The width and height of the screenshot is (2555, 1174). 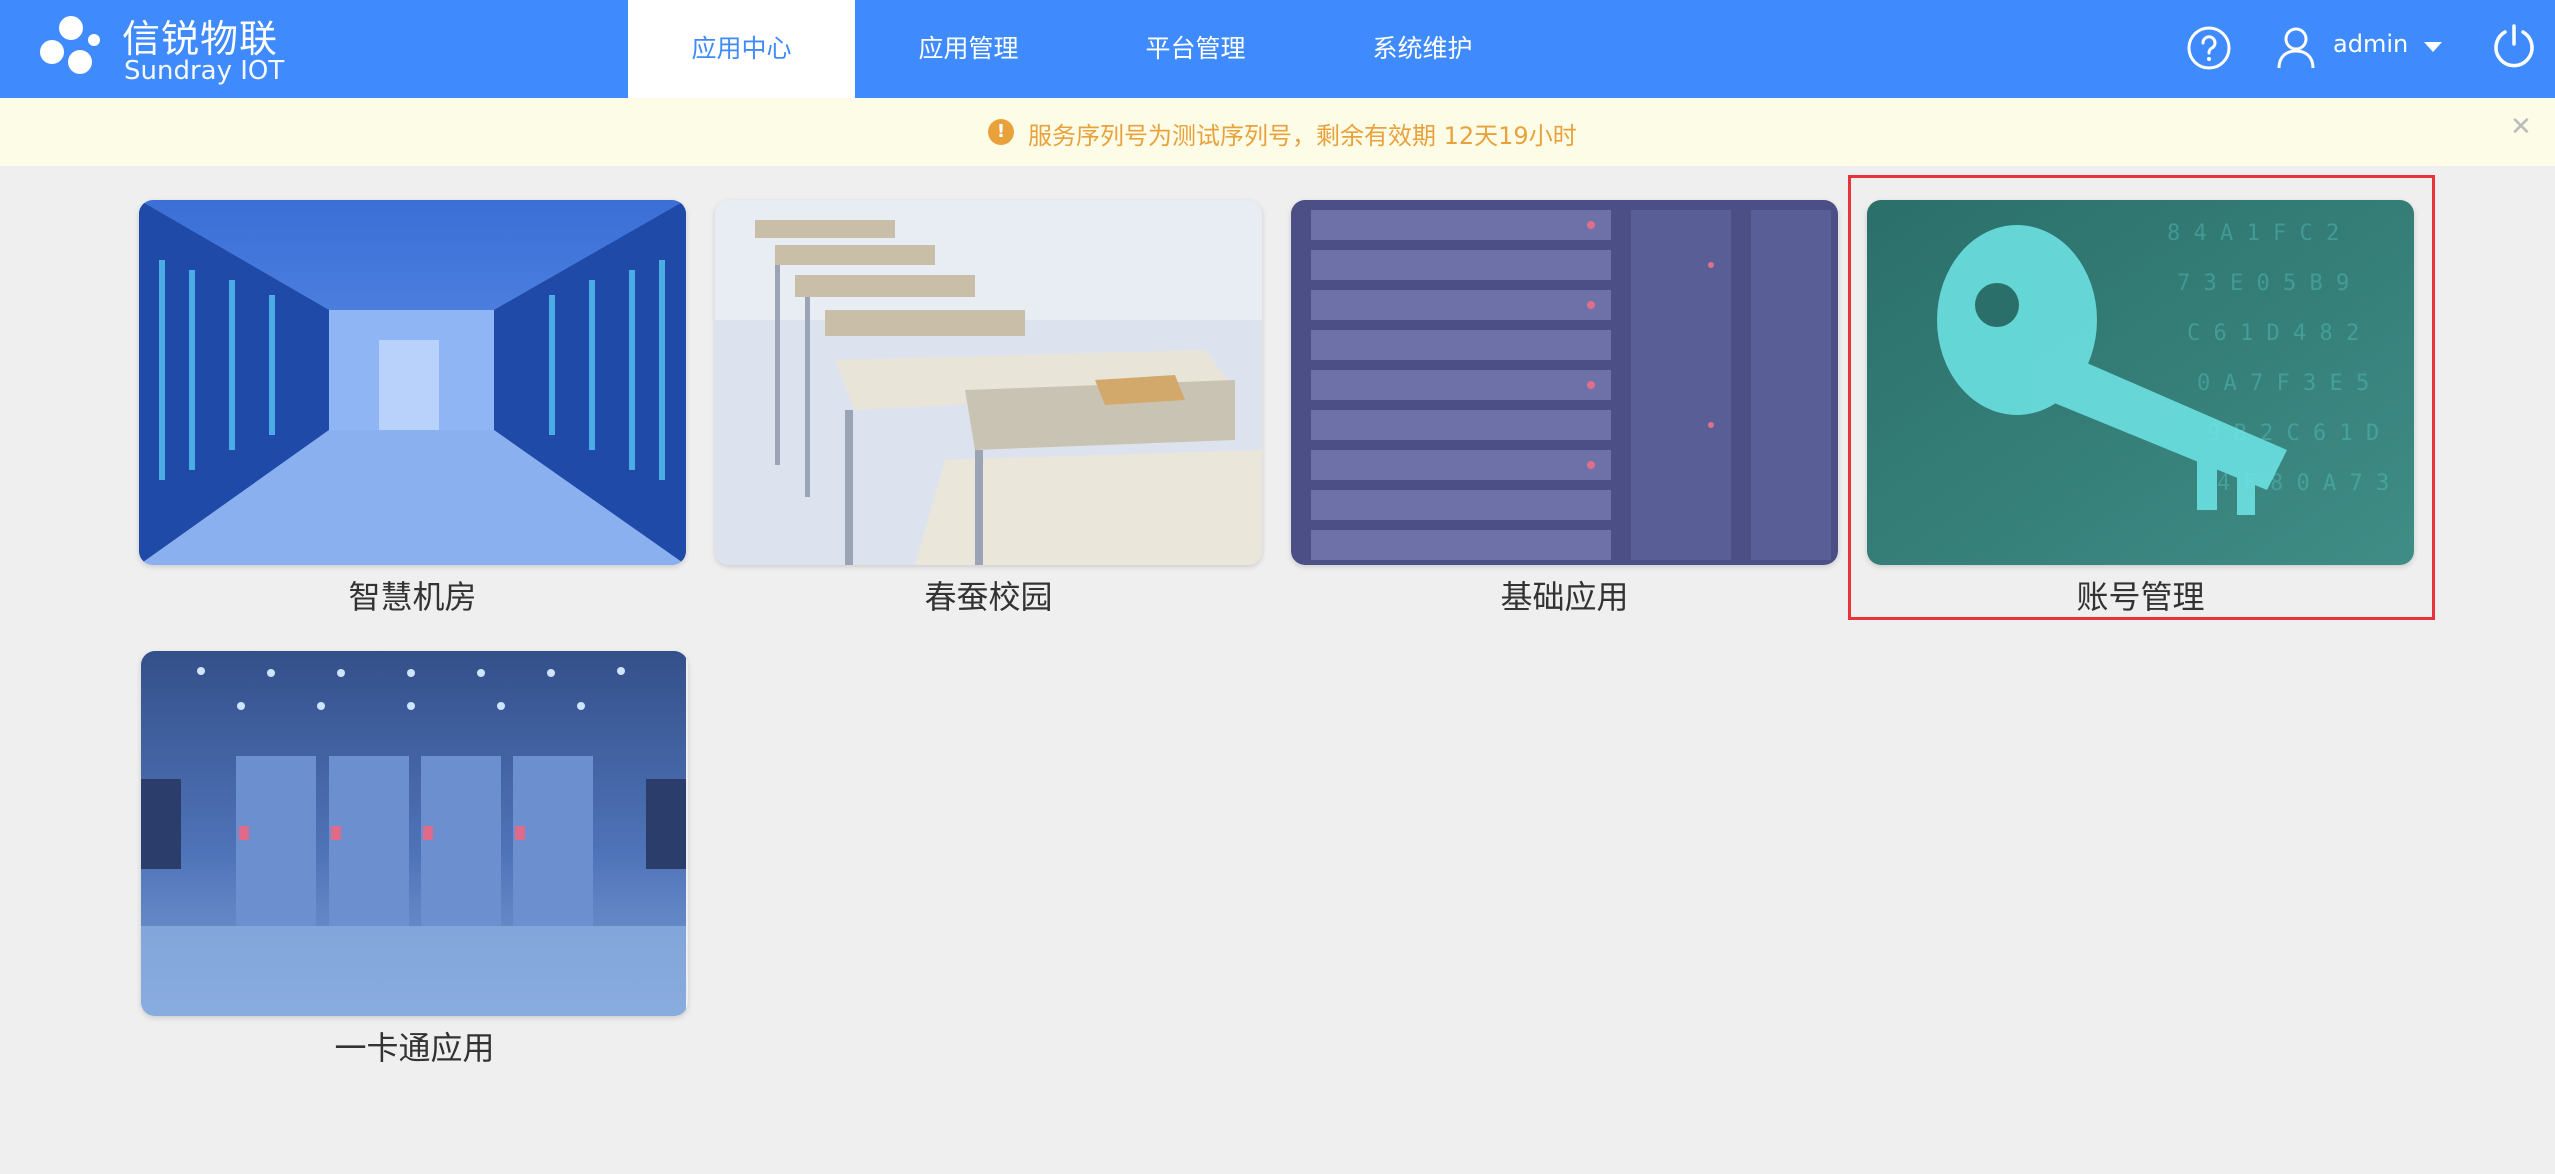 What do you see at coordinates (1195, 49) in the screenshot?
I see `tab-platform-management: 平台管理` at bounding box center [1195, 49].